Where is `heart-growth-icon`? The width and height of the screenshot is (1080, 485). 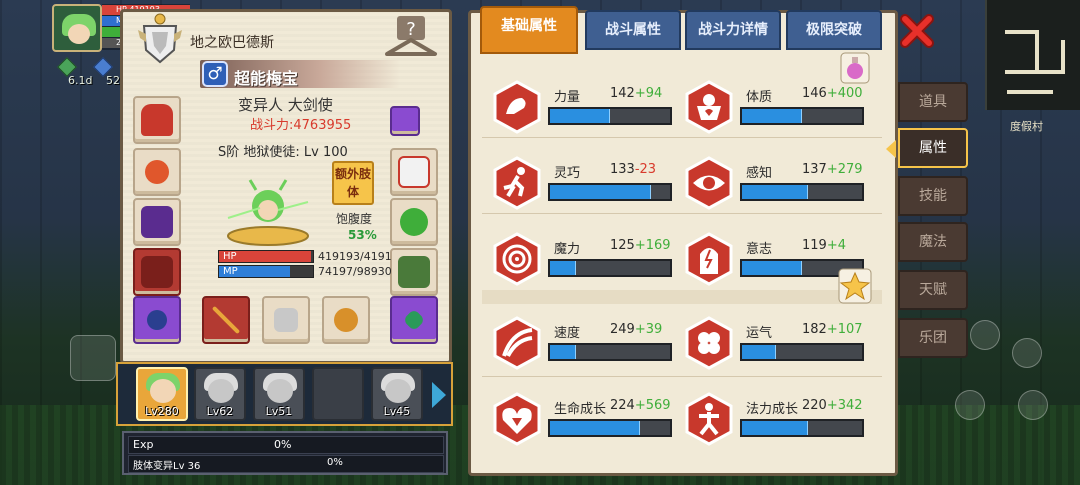 heart-growth-icon is located at coordinates (517, 419).